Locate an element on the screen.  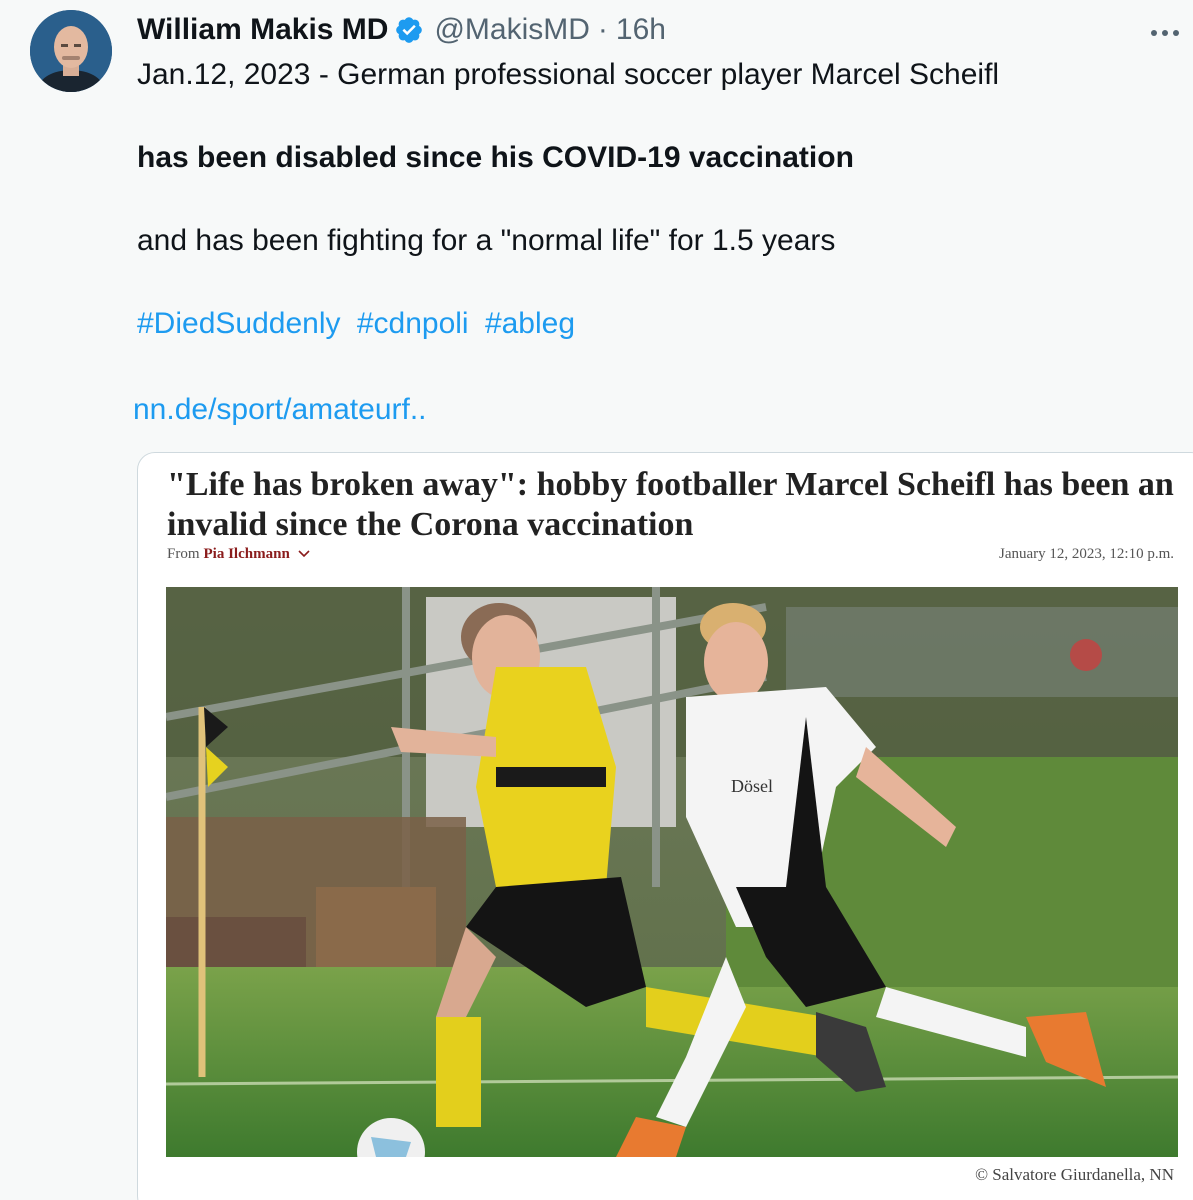
tweet-header: William Makis MD @MakisMD · 16h is located at coordinates (401, 30).